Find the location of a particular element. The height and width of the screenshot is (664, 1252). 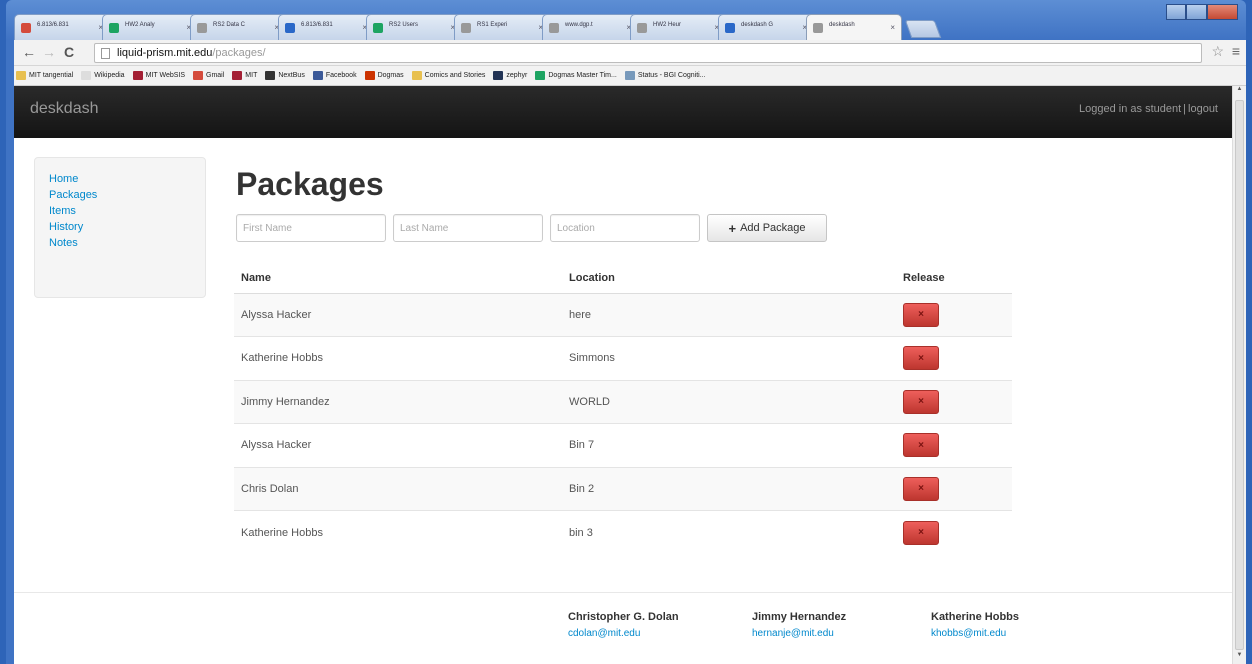

bookmark-item: zephyr is located at coordinates (510, 75).